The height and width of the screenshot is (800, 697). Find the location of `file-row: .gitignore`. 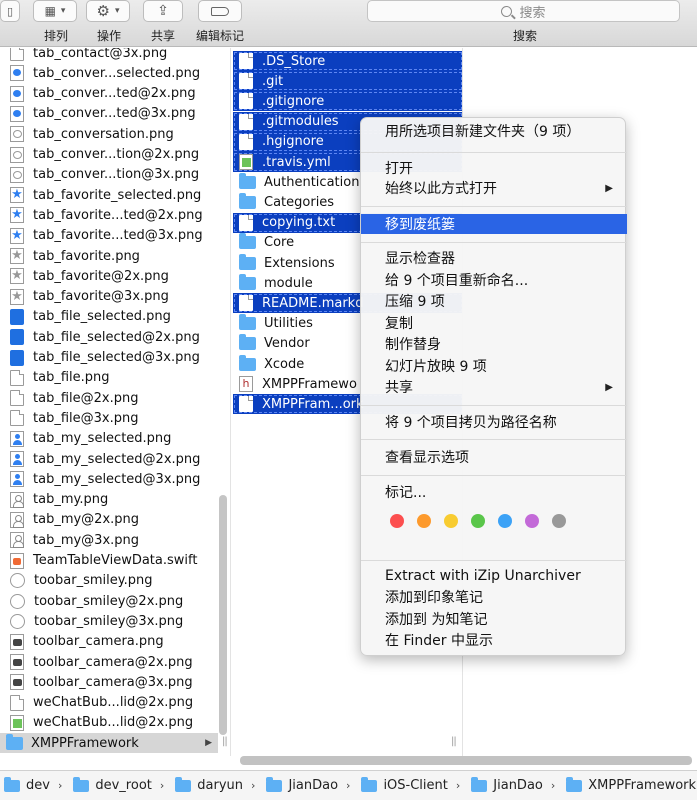

file-row: .gitignore is located at coordinates (347, 101).